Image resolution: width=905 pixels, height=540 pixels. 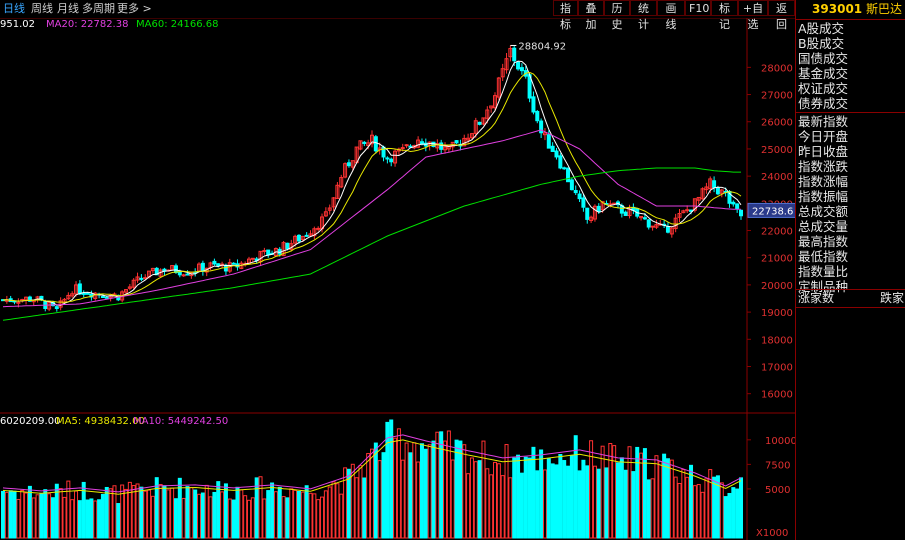 I want to click on stat-label: 最低指数, so click(x=823, y=256).